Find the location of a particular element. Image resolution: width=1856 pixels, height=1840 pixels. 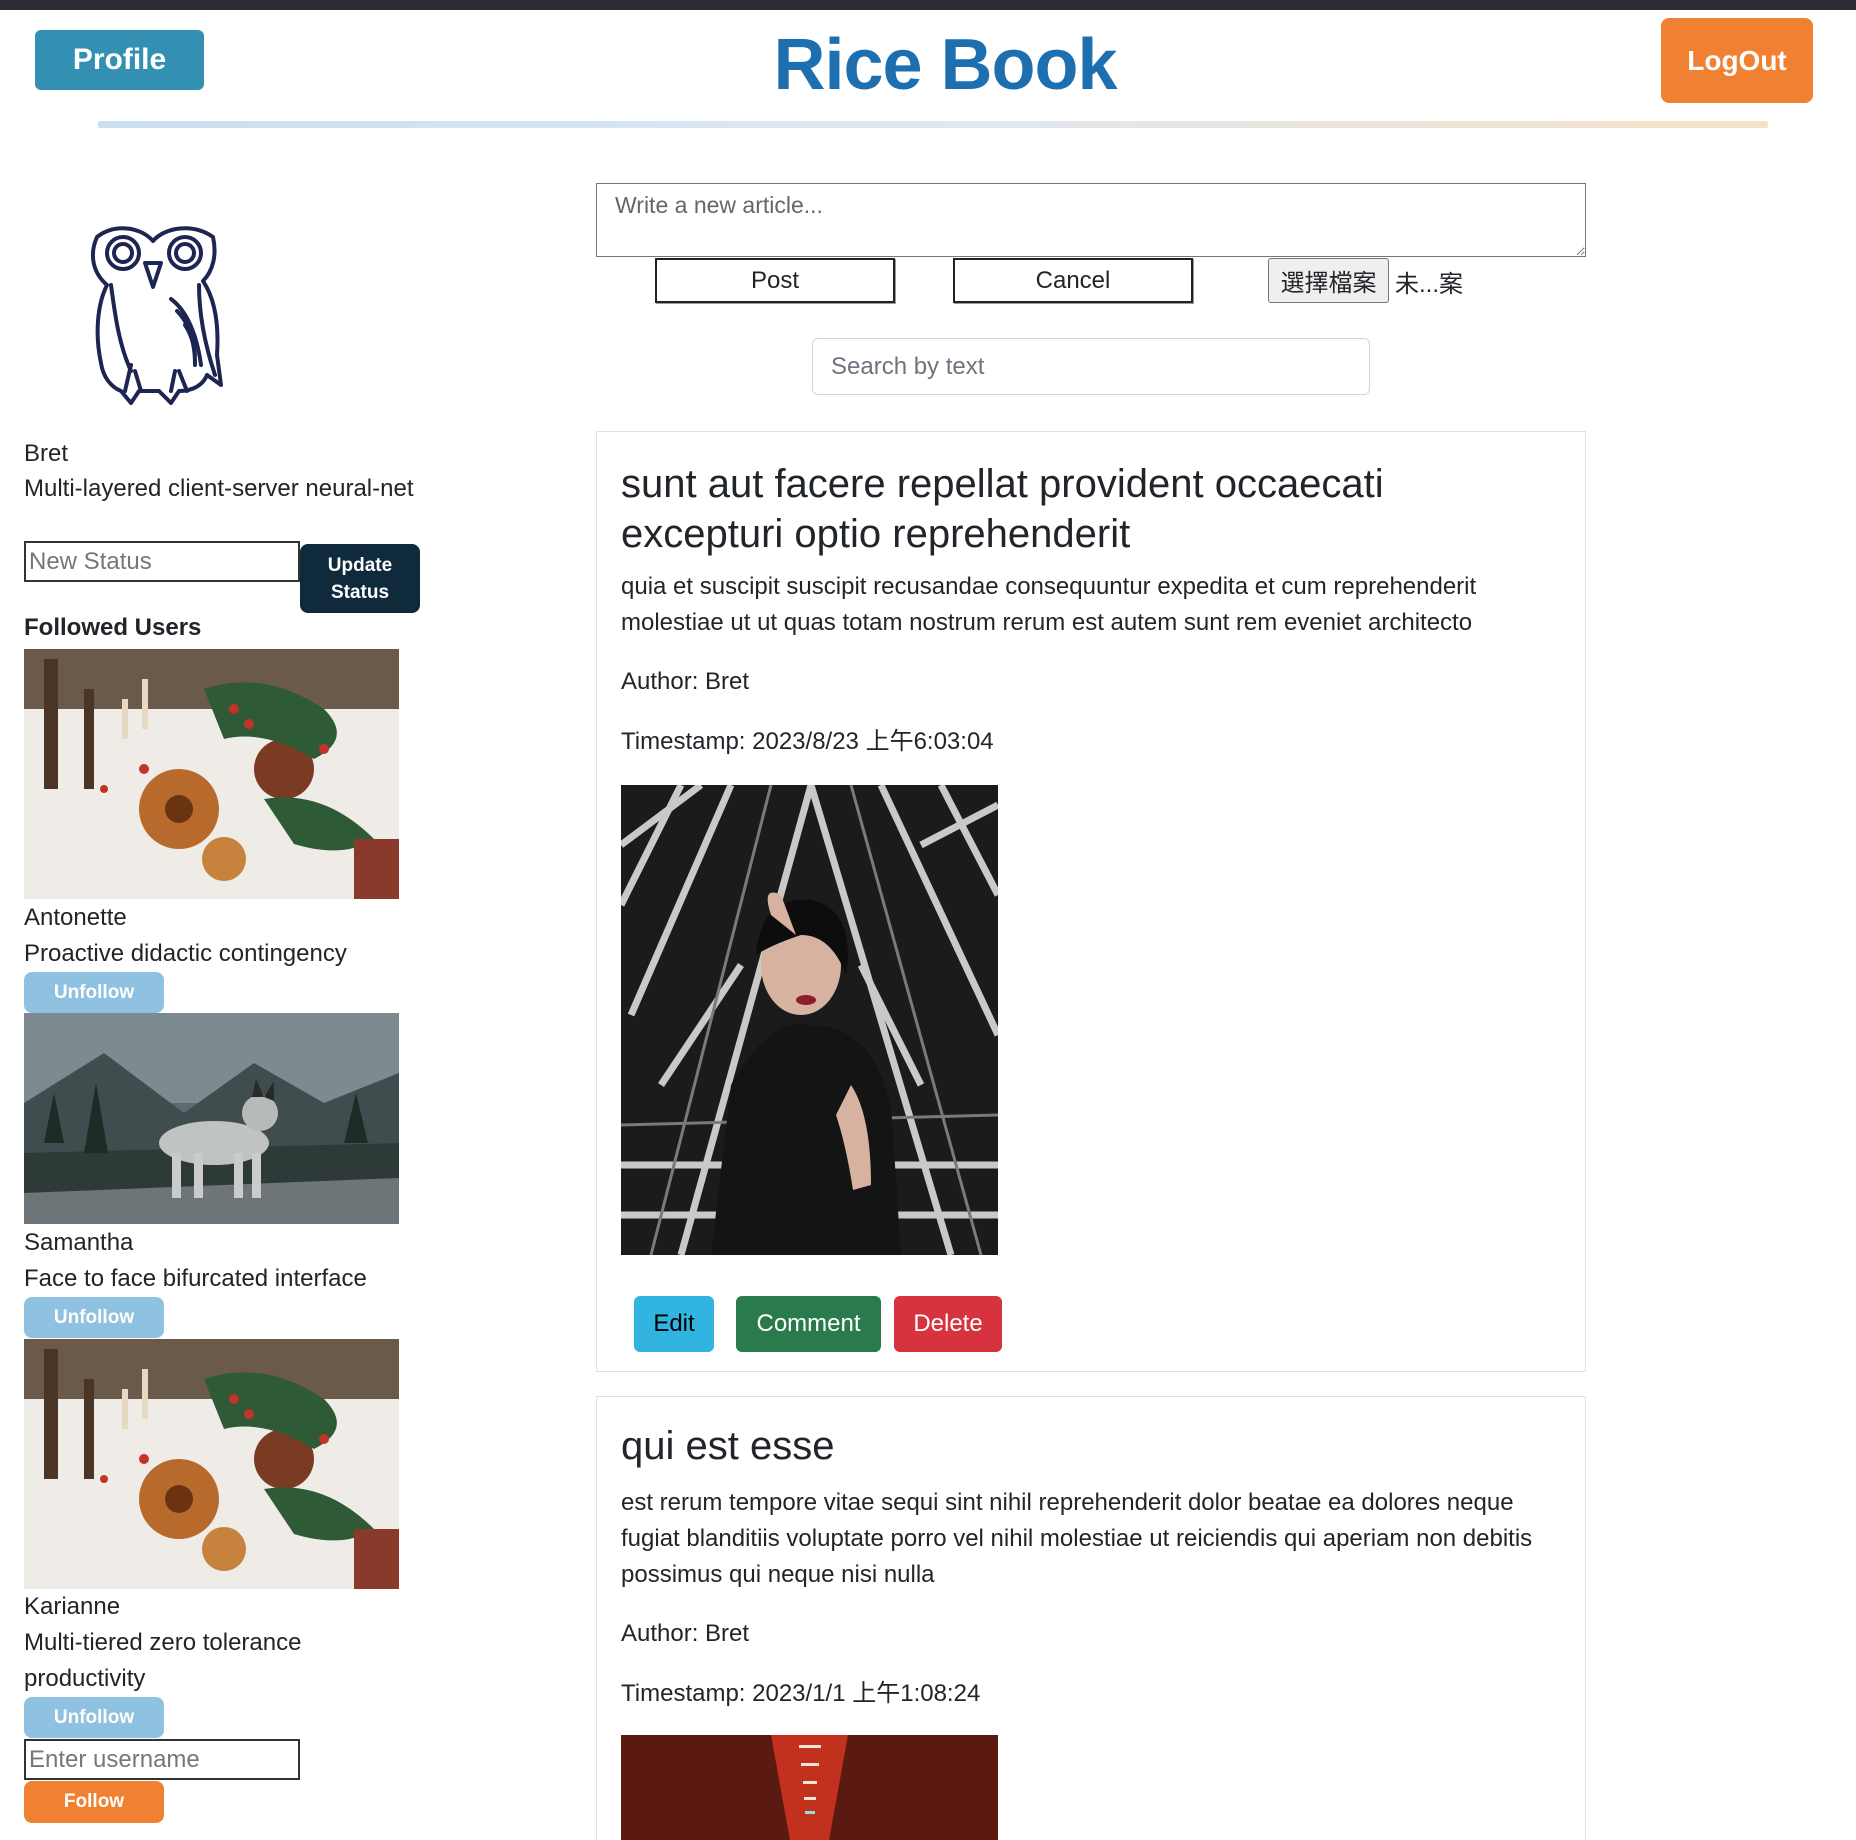

followed-user-status: Multi-tiered zero tolerance productivity is located at coordinates (163, 1660).